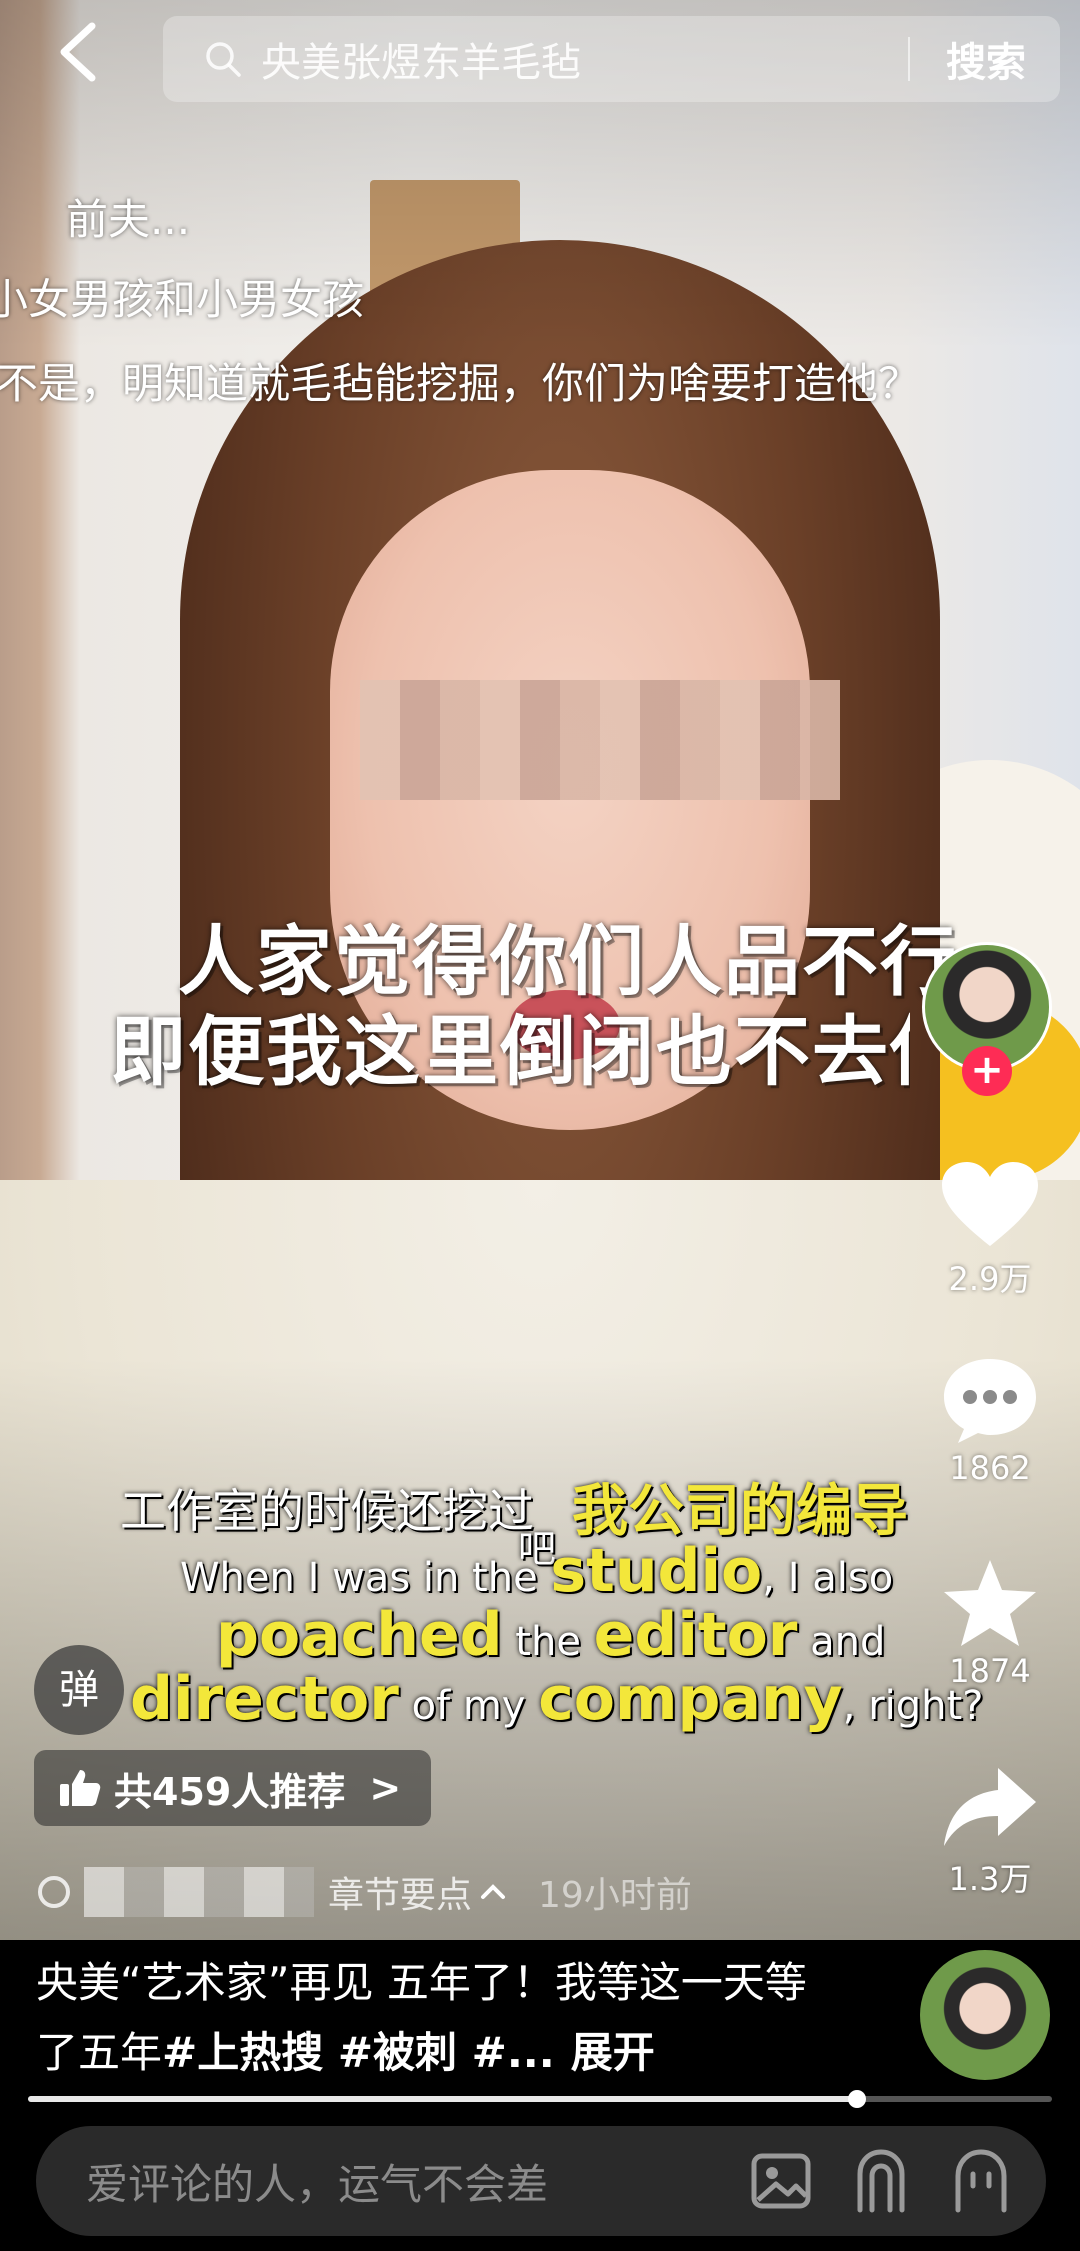  Describe the element at coordinates (385, 1788) in the screenshot. I see `chevron-right-icon: >` at that location.